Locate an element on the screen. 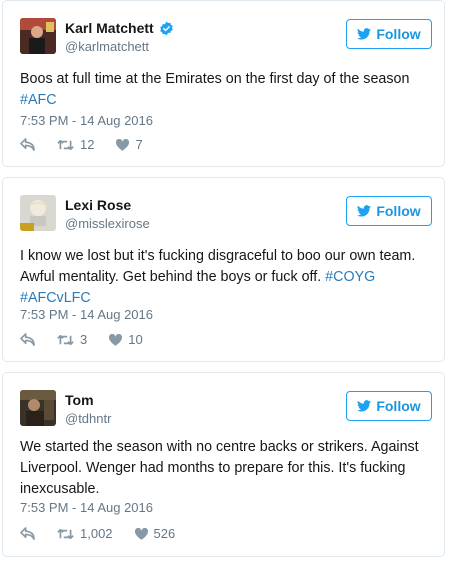 This screenshot has height=570, width=449. hashtag-link: #COYG is located at coordinates (350, 277).